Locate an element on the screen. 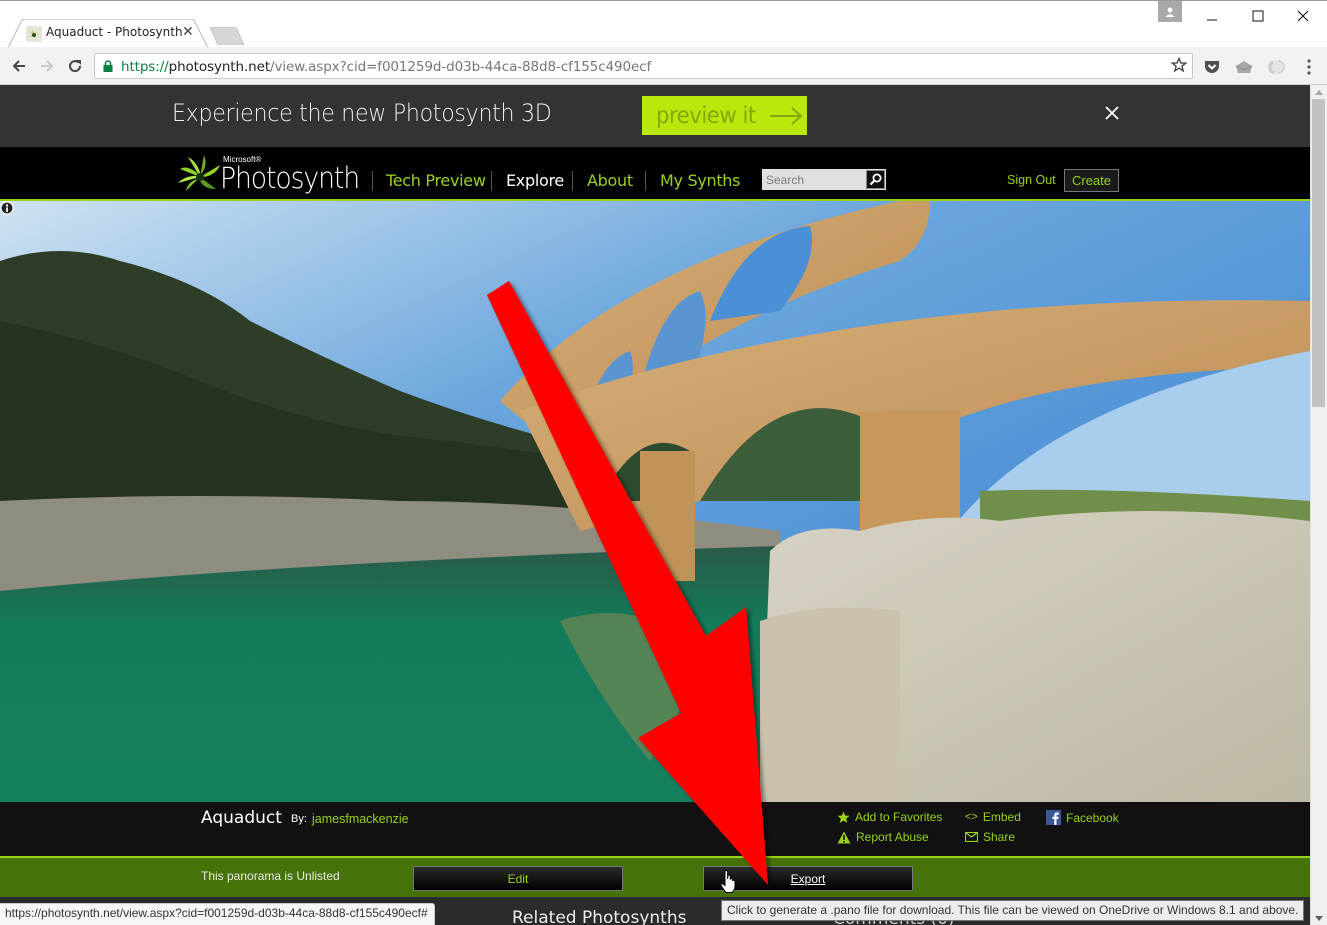 This screenshot has height=925, width=1327. photosynth-leaf-icon is located at coordinates (199, 173).